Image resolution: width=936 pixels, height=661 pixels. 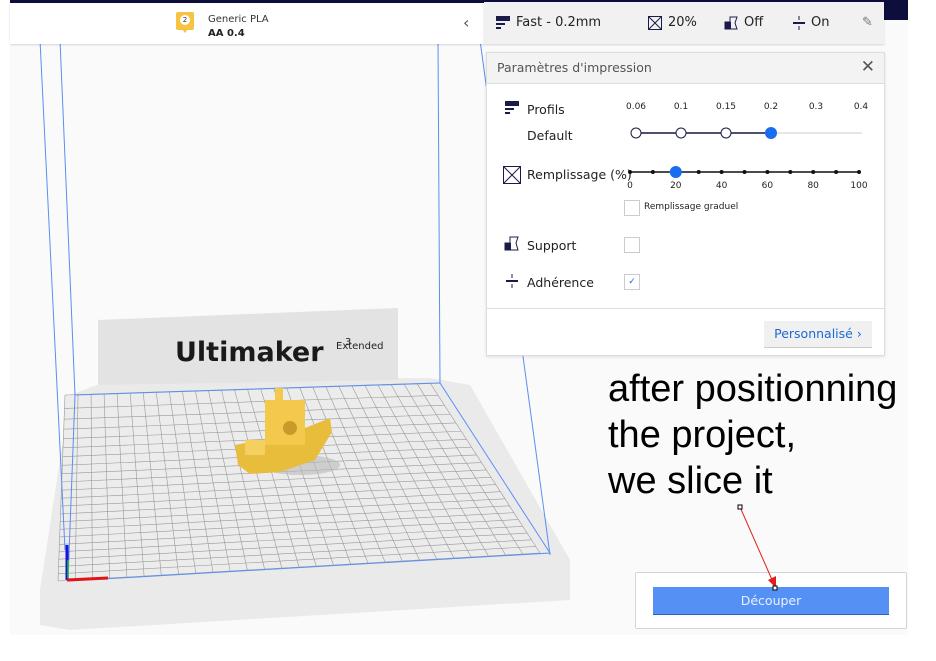 What do you see at coordinates (632, 245) in the screenshot?
I see `support-checkbox` at bounding box center [632, 245].